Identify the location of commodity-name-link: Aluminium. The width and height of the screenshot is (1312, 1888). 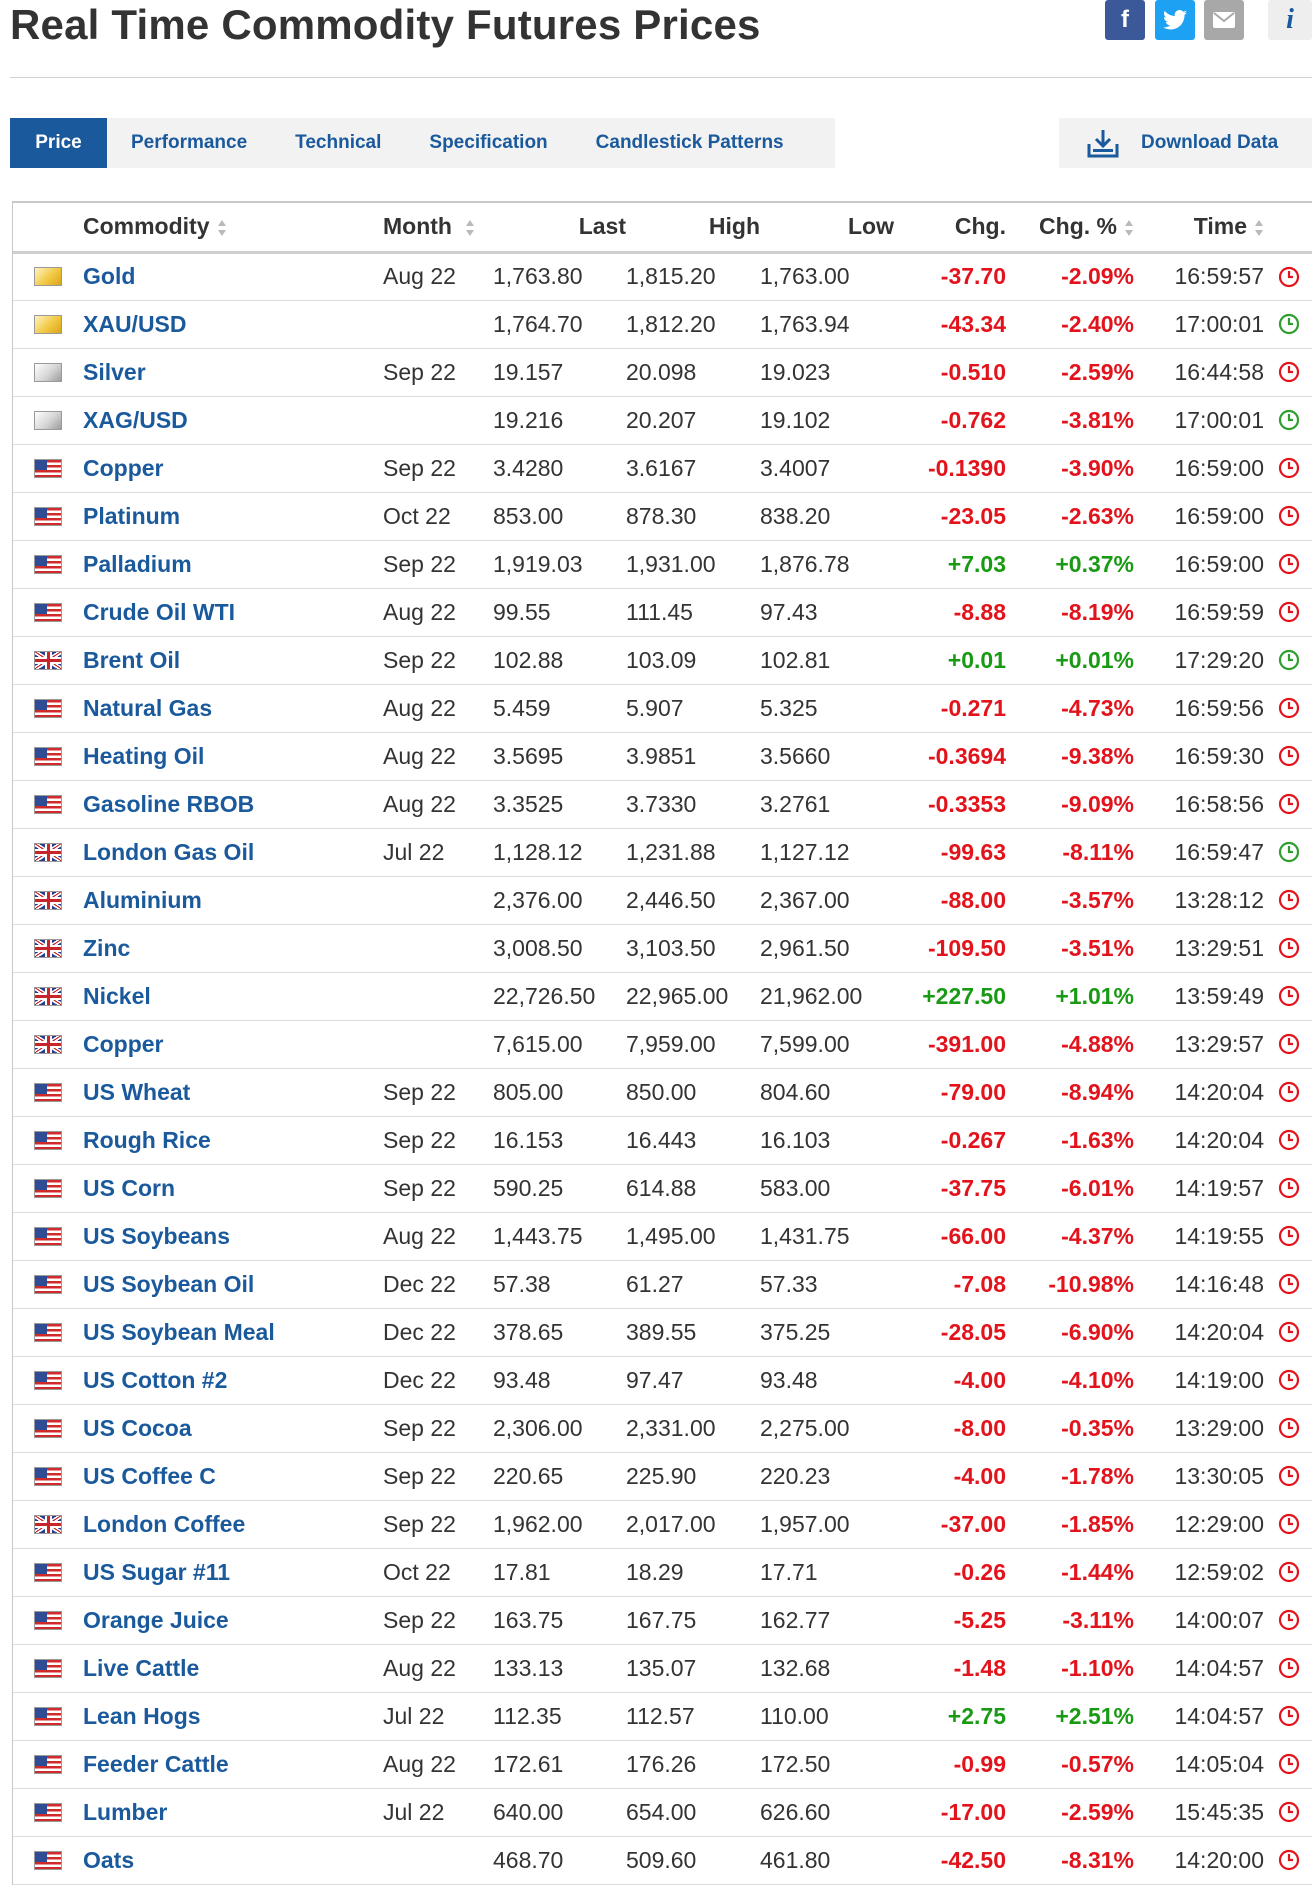
(233, 900).